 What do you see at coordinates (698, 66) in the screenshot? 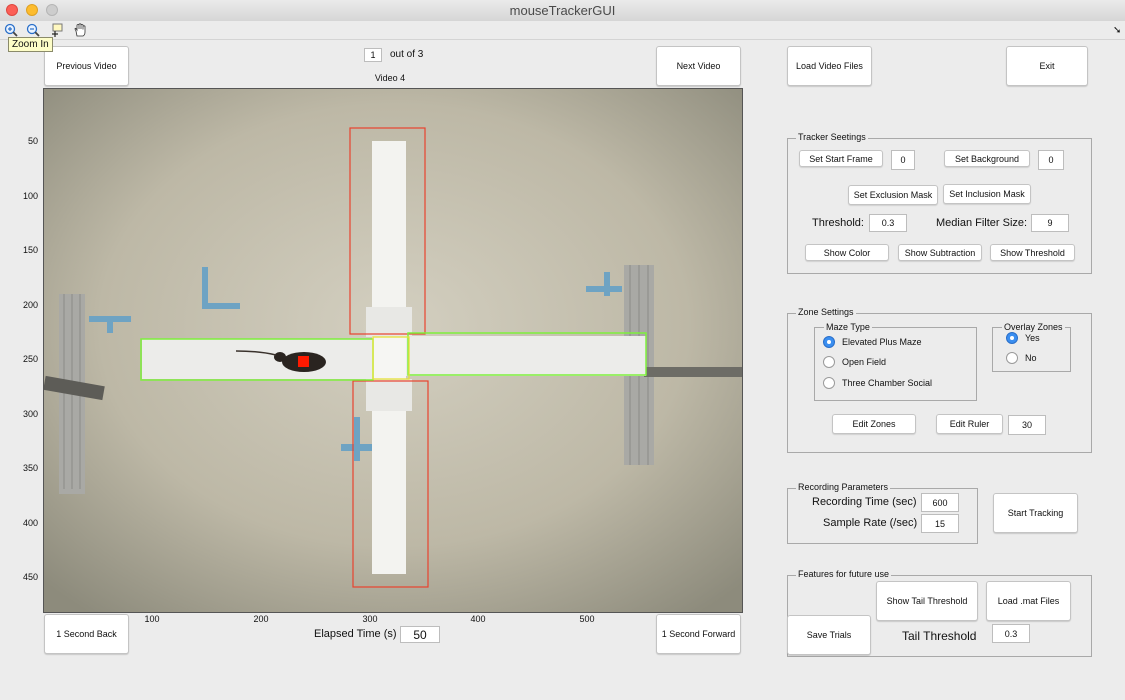
I see `next-video-button: Next Video` at bounding box center [698, 66].